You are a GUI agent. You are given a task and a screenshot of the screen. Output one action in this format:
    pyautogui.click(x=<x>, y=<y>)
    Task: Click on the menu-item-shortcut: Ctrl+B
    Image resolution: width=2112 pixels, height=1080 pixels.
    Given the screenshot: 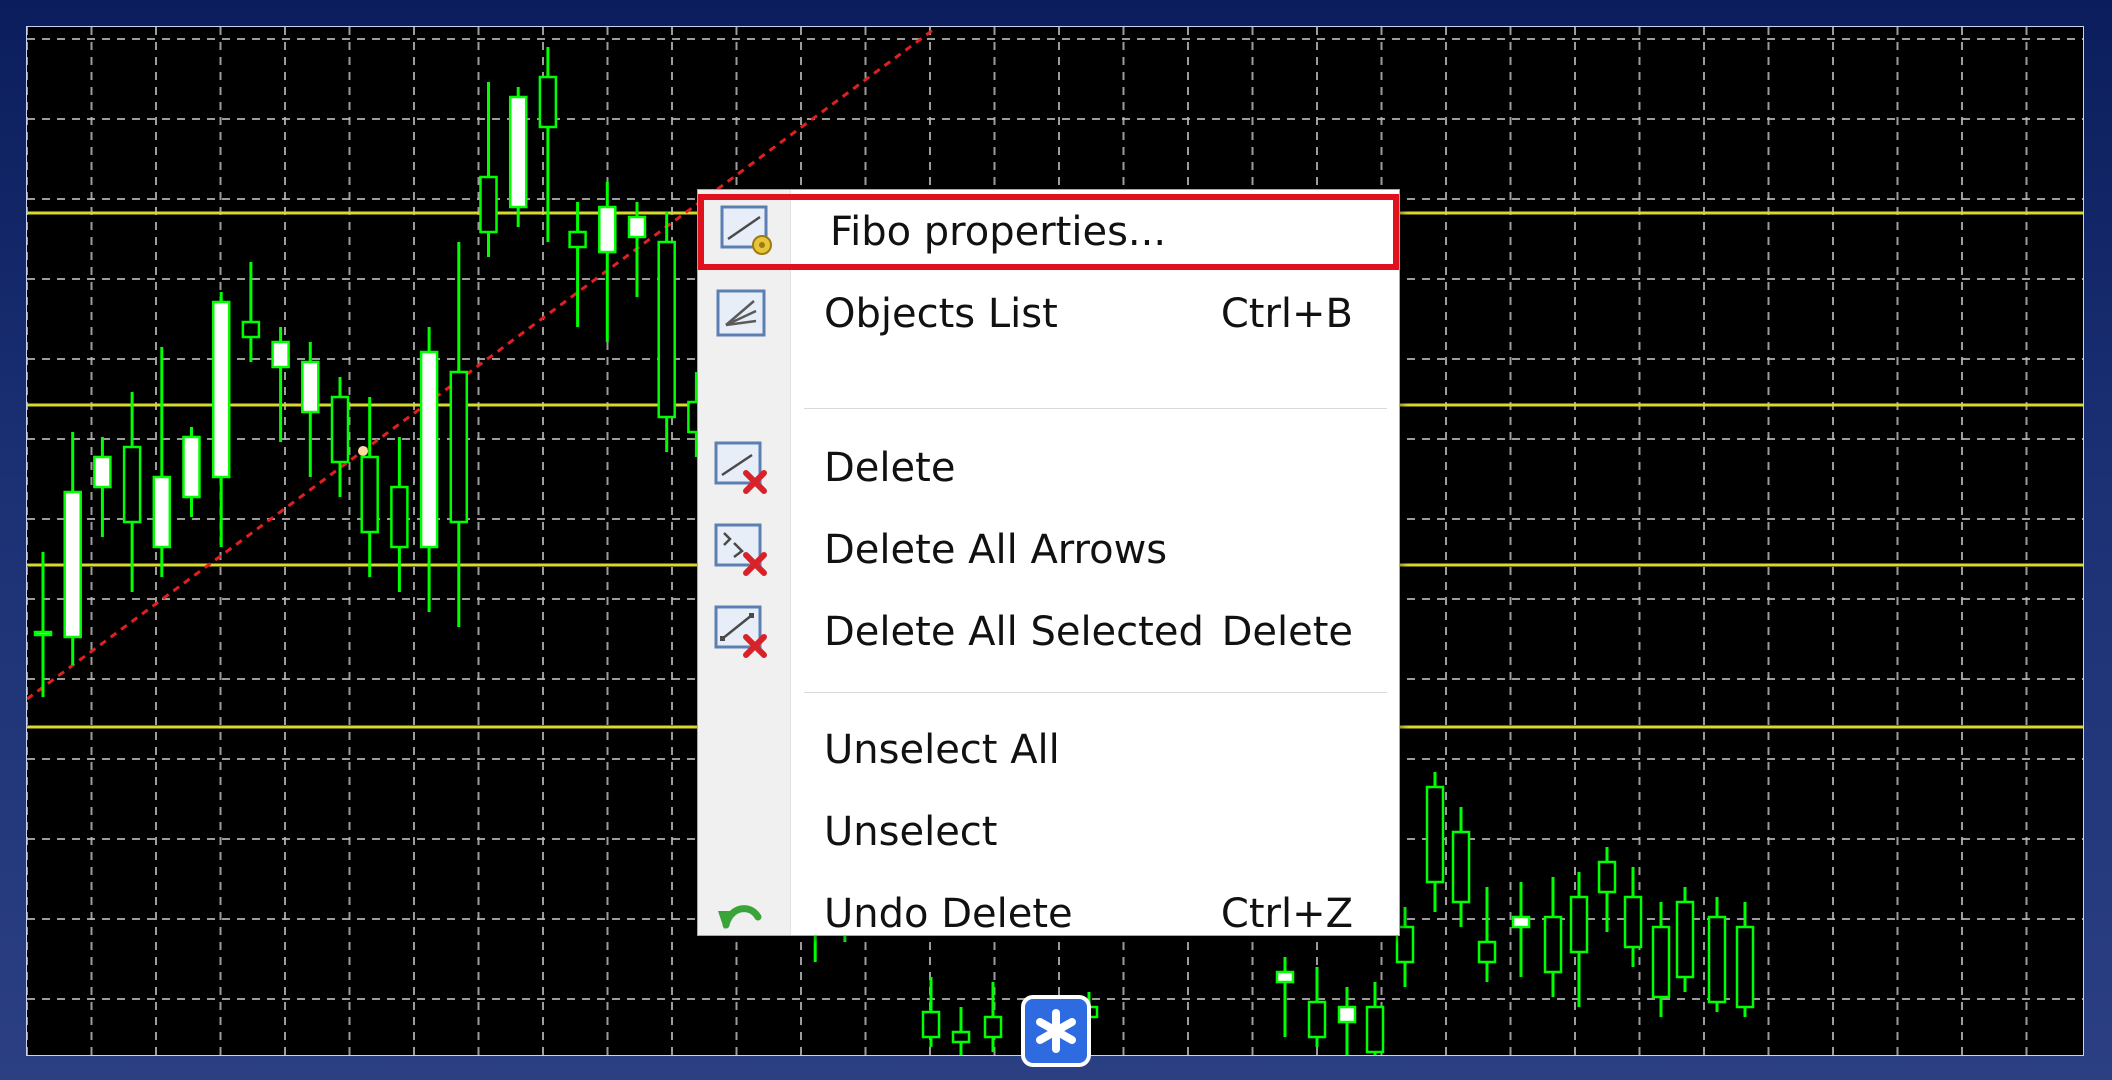 What is the action you would take?
    pyautogui.click(x=1286, y=314)
    